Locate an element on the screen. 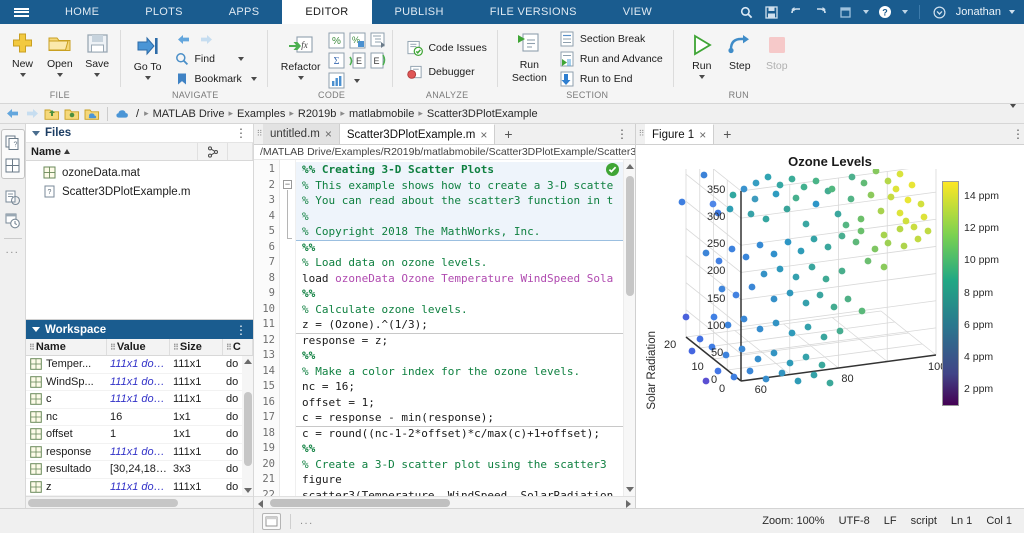 This screenshot has height=533, width=1024. breadcrumb-item: MATLAB Drive is located at coordinates (189, 114).